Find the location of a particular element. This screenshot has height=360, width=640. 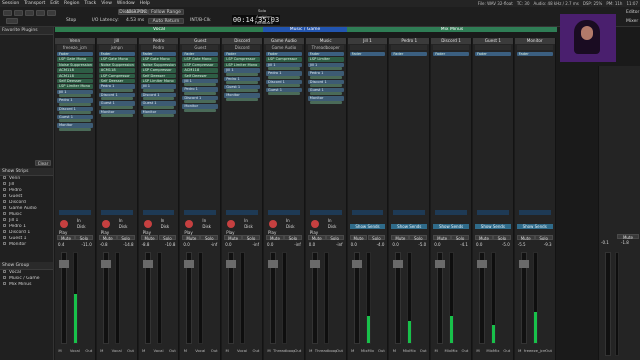

send-processor: Pedro 1 is located at coordinates (75, 100).